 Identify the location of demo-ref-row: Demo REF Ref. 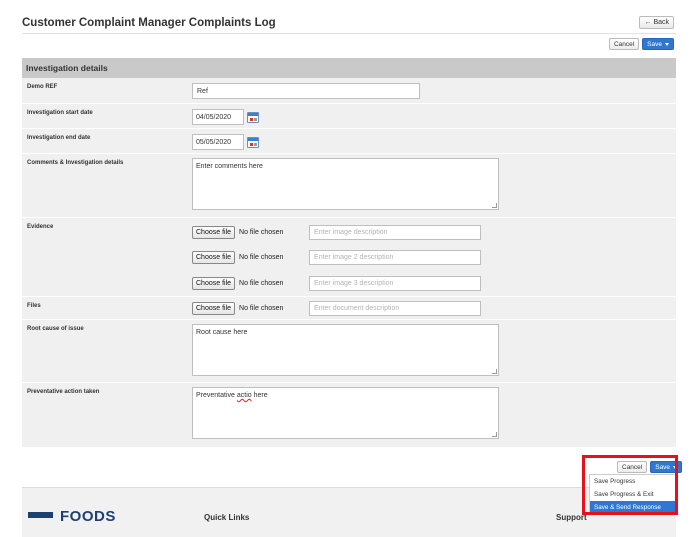
(349, 91).